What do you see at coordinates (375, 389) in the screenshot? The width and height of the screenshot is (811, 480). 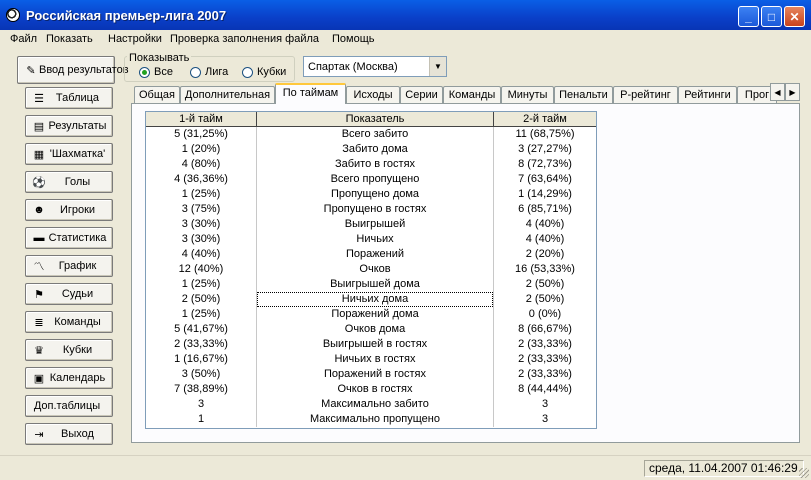 I see `cell-indicator: Очков в гостях` at bounding box center [375, 389].